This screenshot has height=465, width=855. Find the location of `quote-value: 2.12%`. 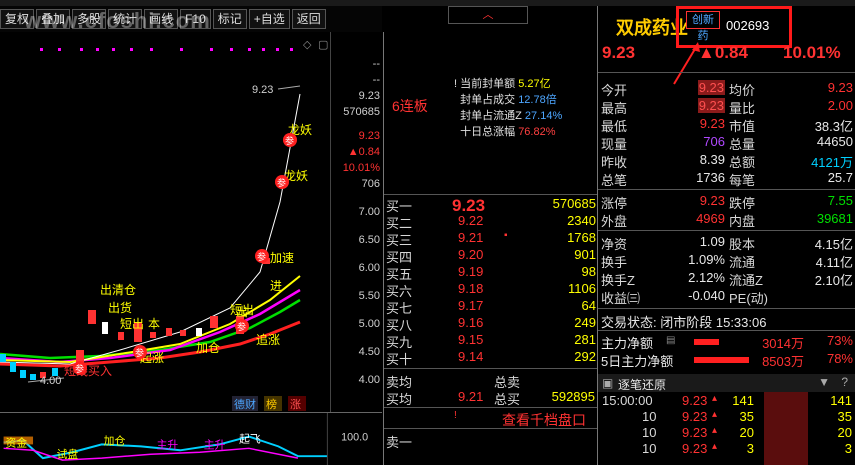

quote-value: 2.12% is located at coordinates (706, 277).